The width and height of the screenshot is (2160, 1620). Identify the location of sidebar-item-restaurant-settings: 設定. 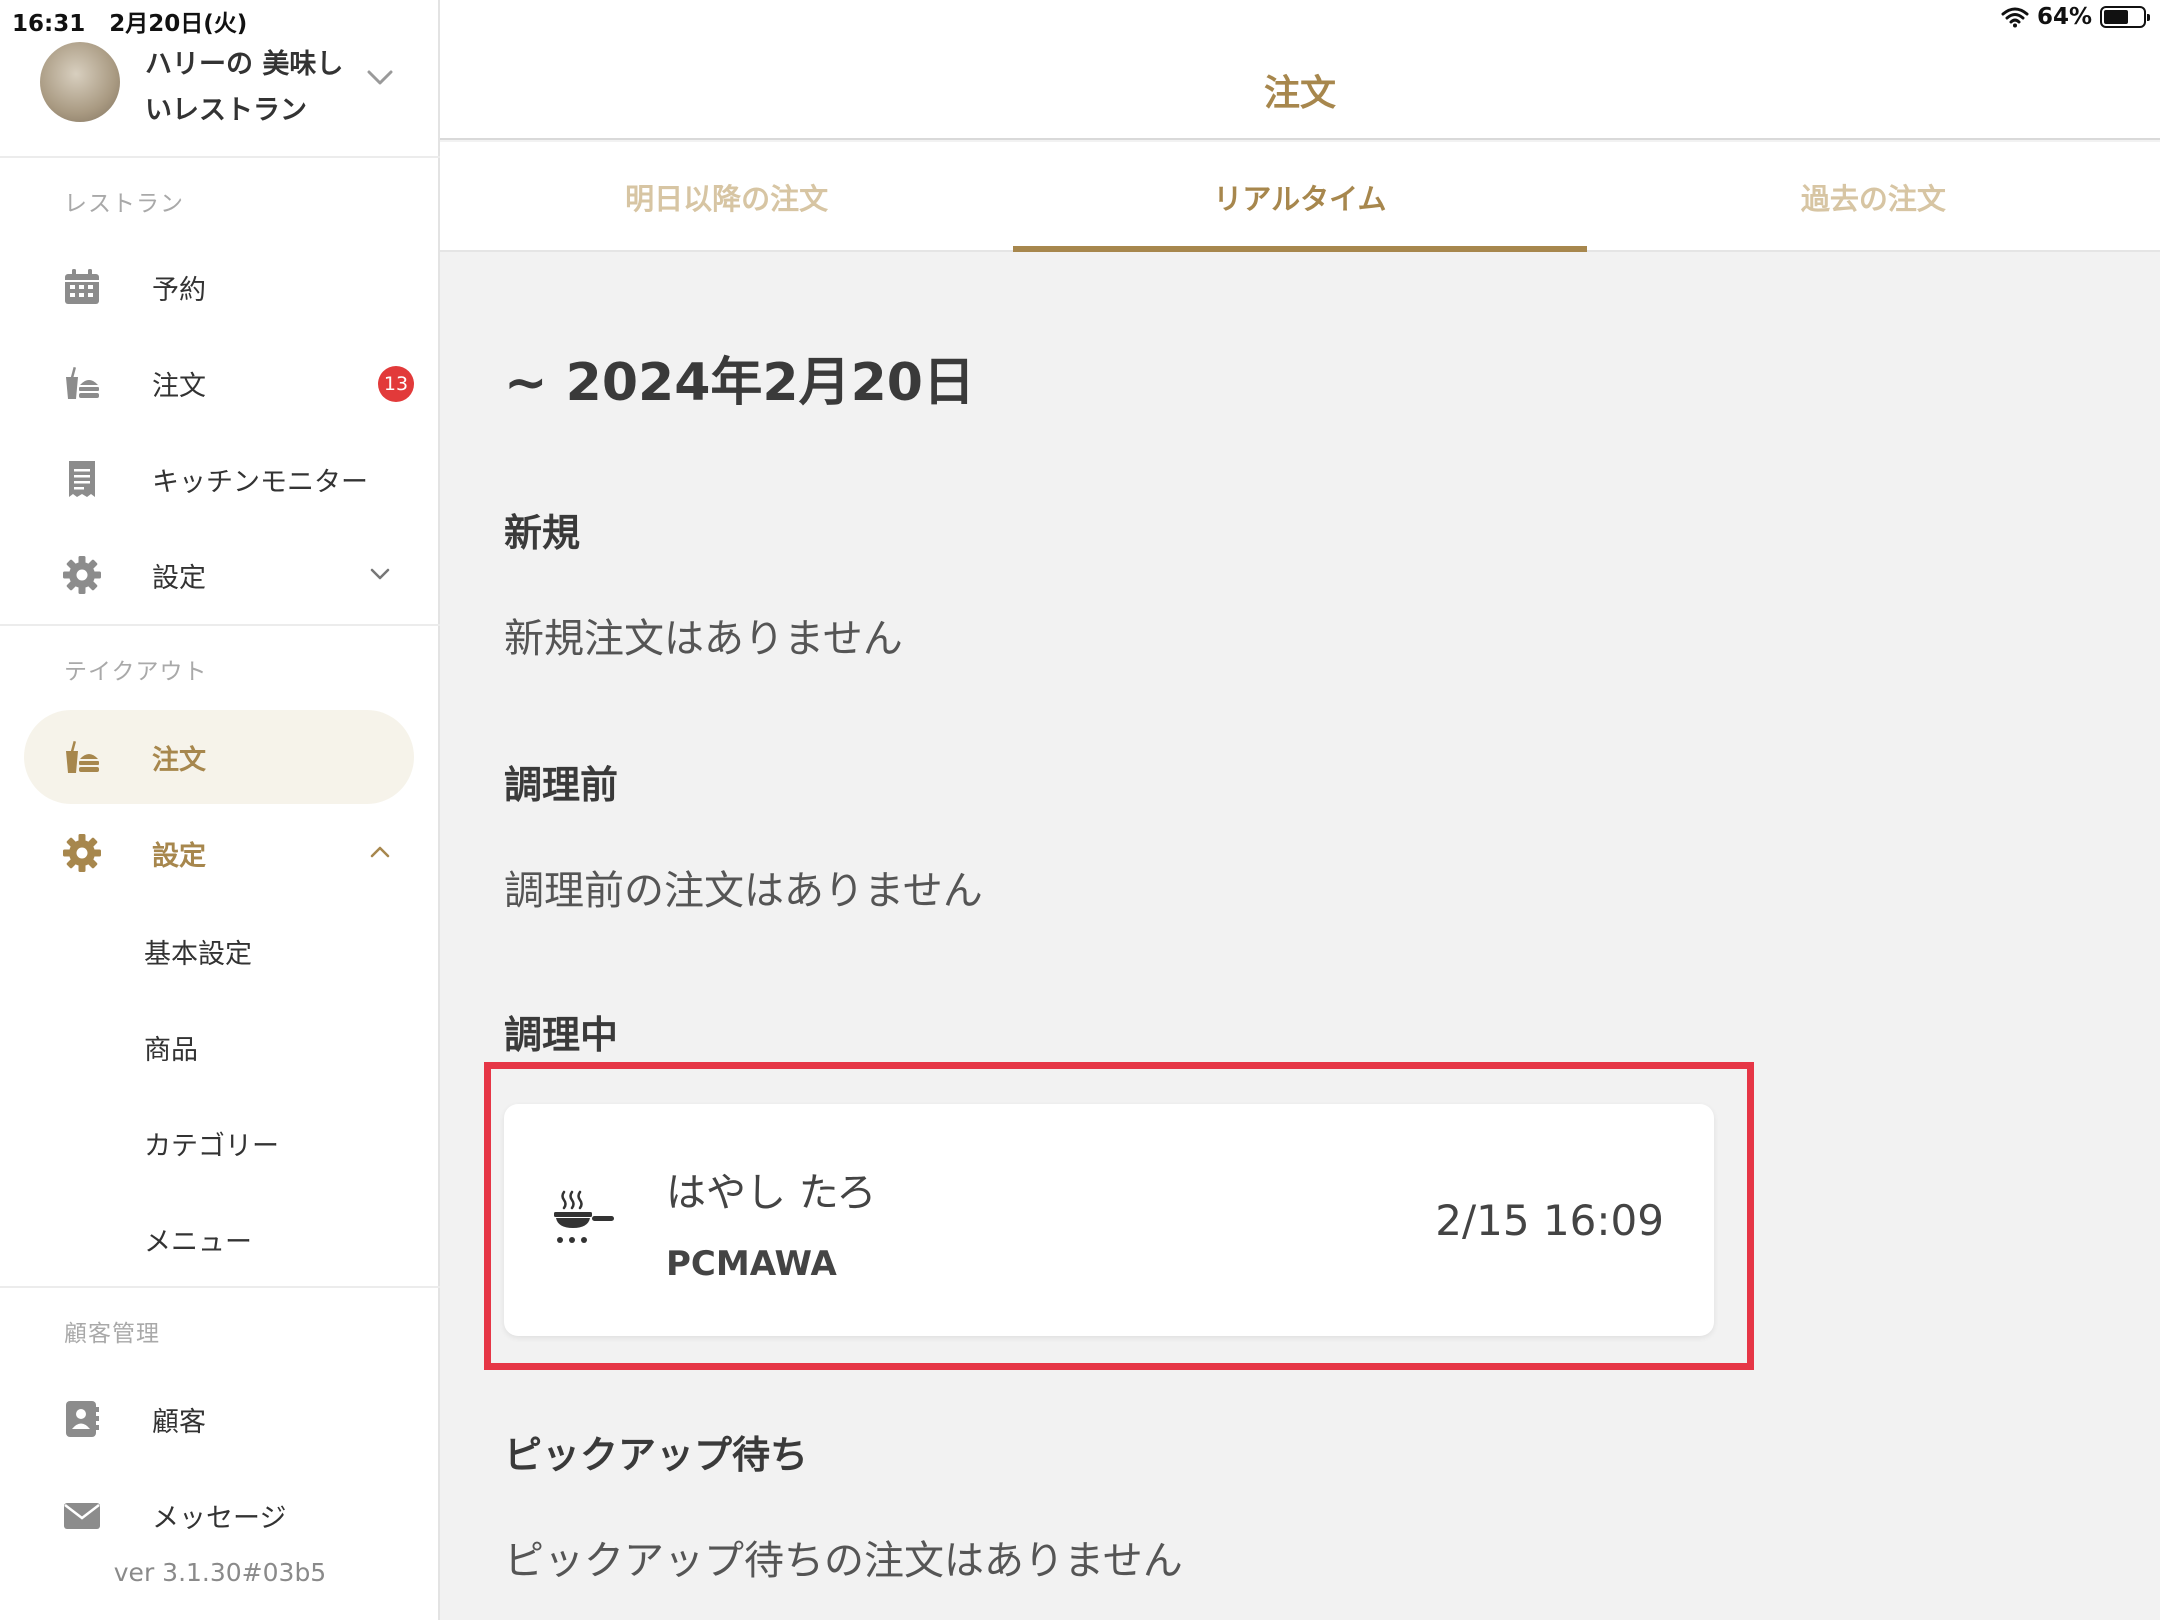
(219, 575).